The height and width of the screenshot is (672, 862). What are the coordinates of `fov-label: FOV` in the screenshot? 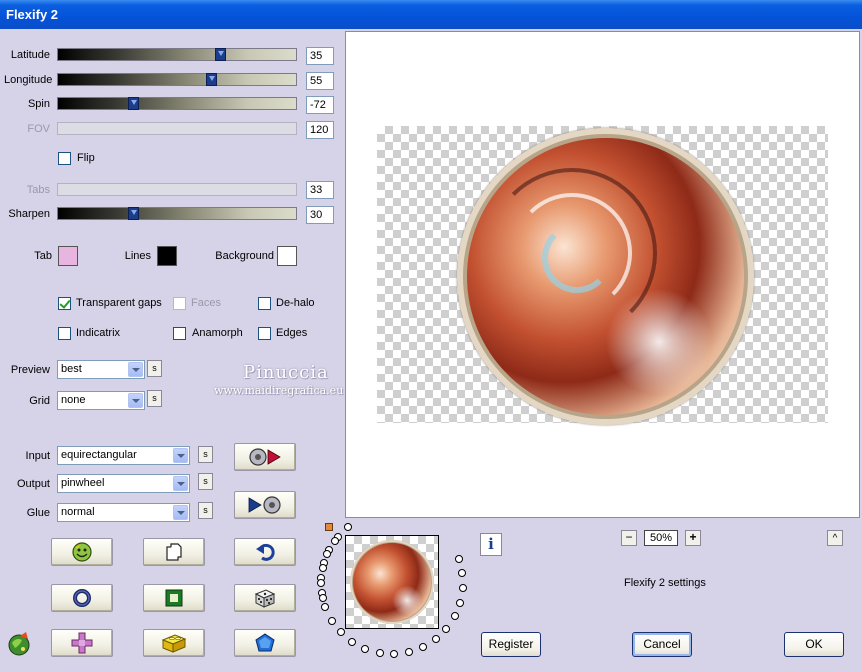 It's located at (38, 129).